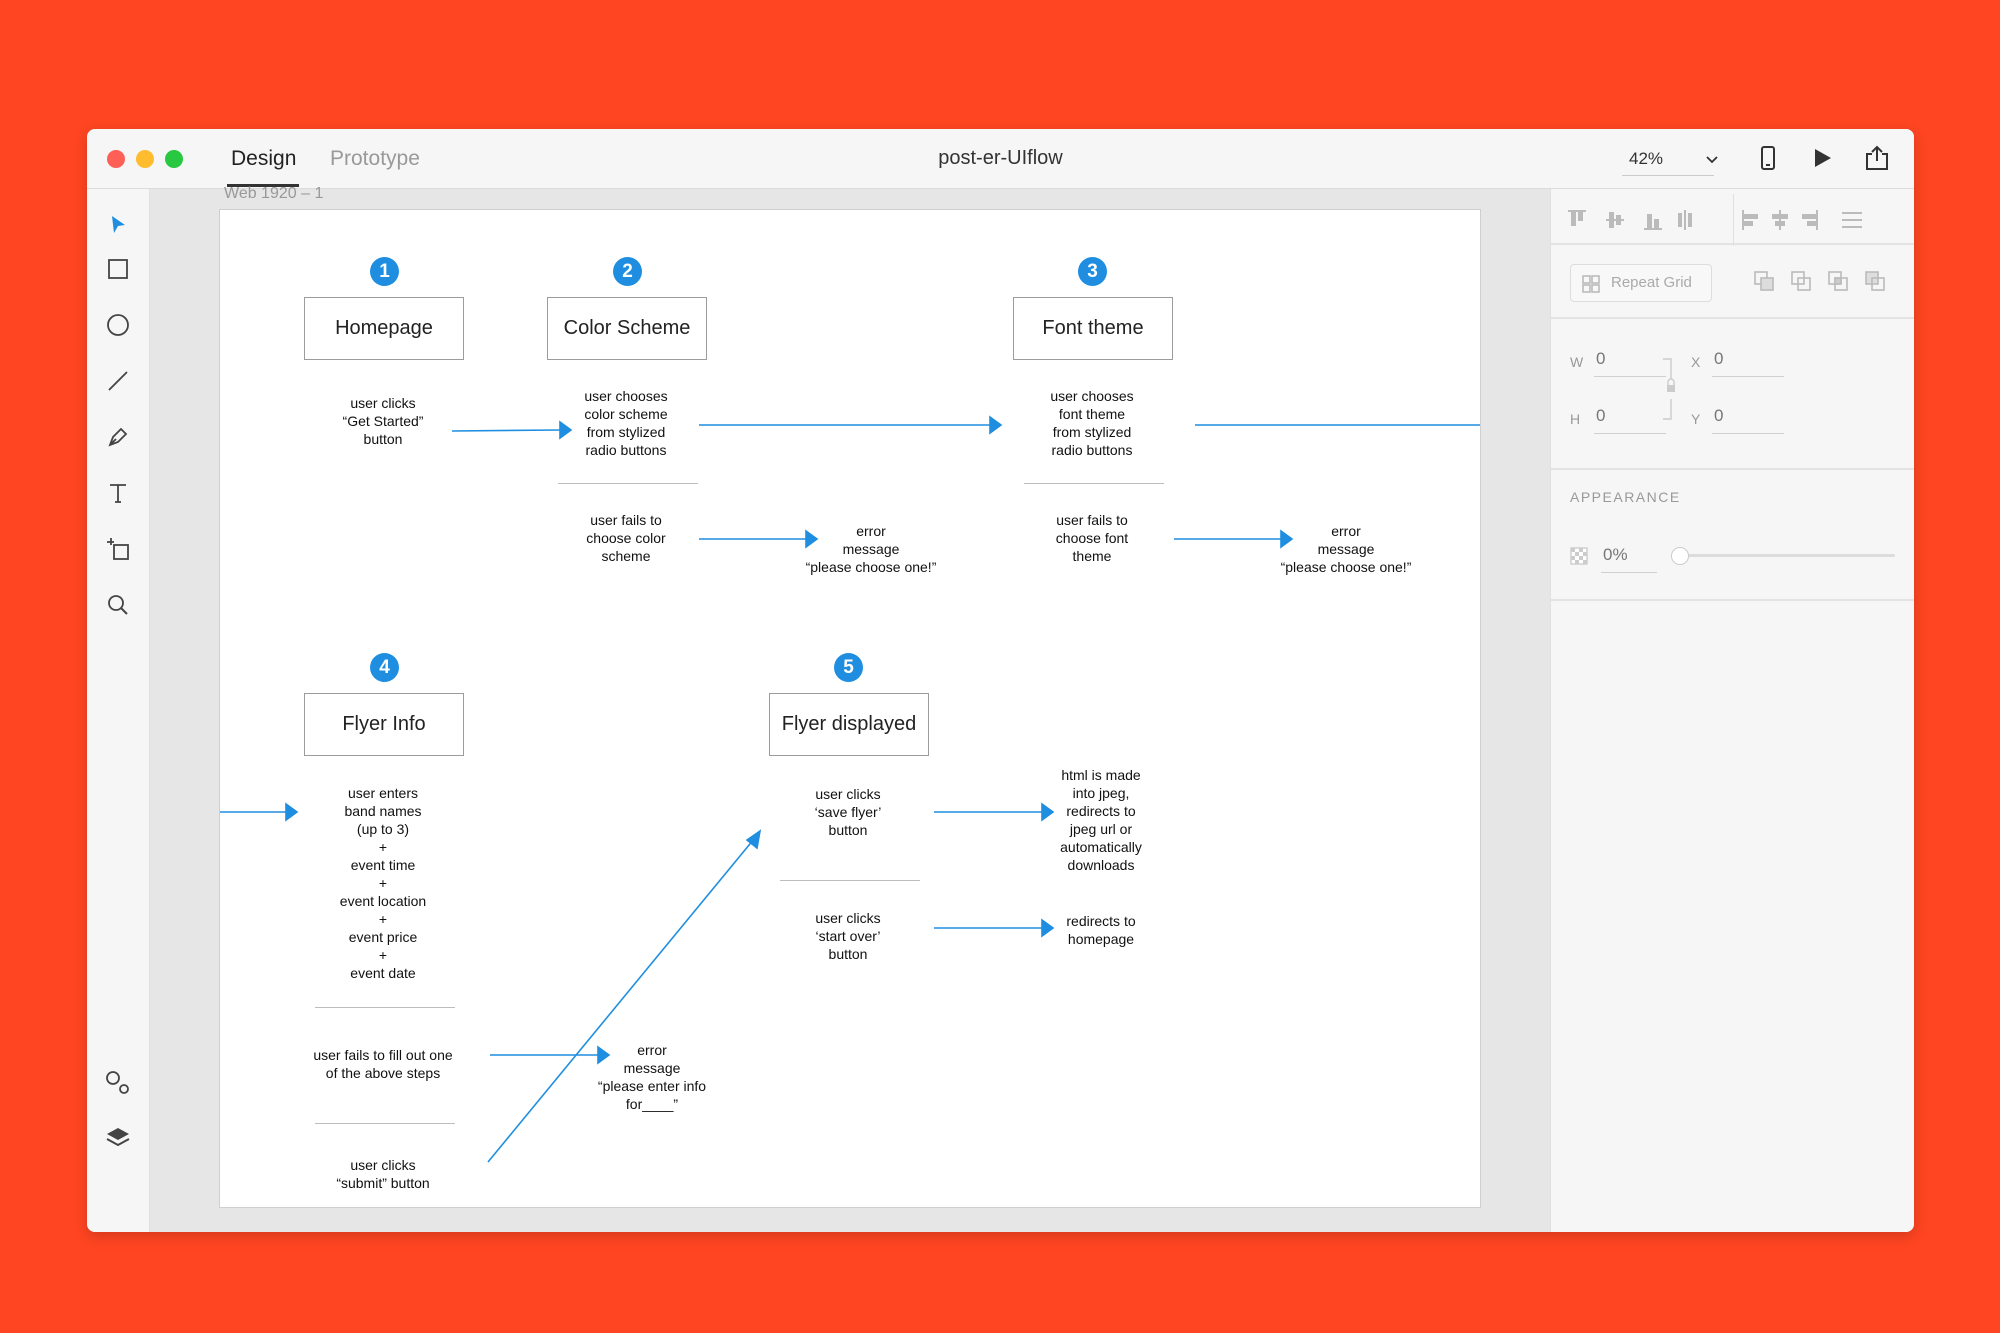  Describe the element at coordinates (118, 710) in the screenshot. I see `tools-sidebar` at that location.